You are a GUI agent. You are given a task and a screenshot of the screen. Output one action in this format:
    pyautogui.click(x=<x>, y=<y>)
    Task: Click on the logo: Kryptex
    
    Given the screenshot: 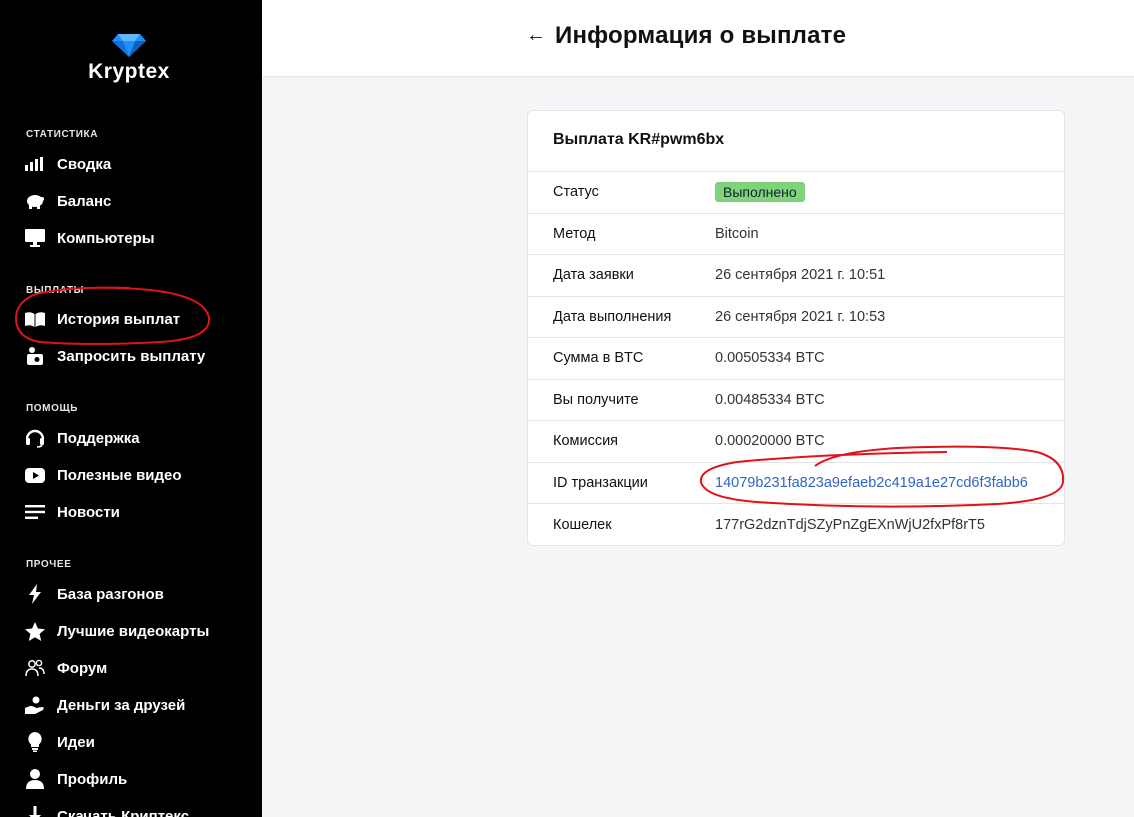 What is the action you would take?
    pyautogui.click(x=129, y=58)
    